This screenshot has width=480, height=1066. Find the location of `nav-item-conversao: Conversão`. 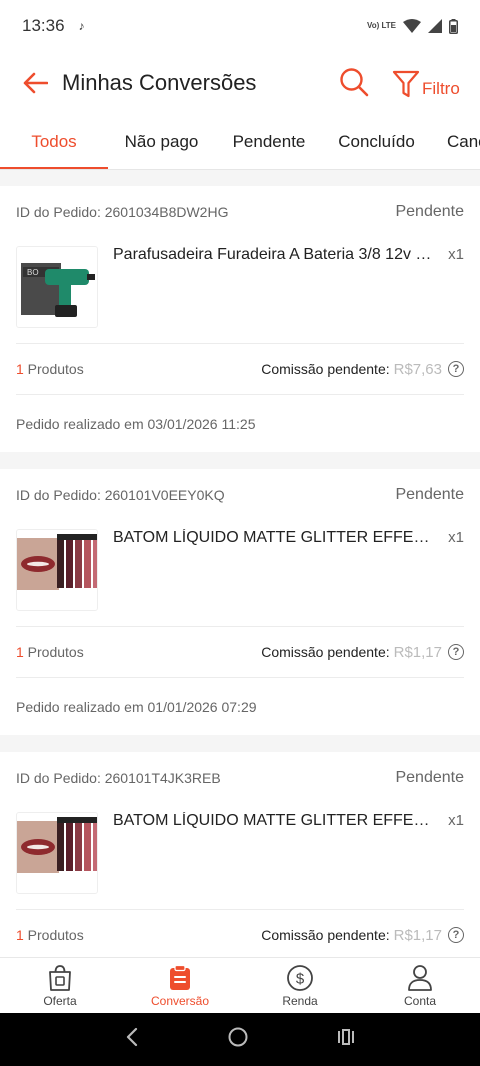

nav-item-conversao: Conversão is located at coordinates (180, 985).